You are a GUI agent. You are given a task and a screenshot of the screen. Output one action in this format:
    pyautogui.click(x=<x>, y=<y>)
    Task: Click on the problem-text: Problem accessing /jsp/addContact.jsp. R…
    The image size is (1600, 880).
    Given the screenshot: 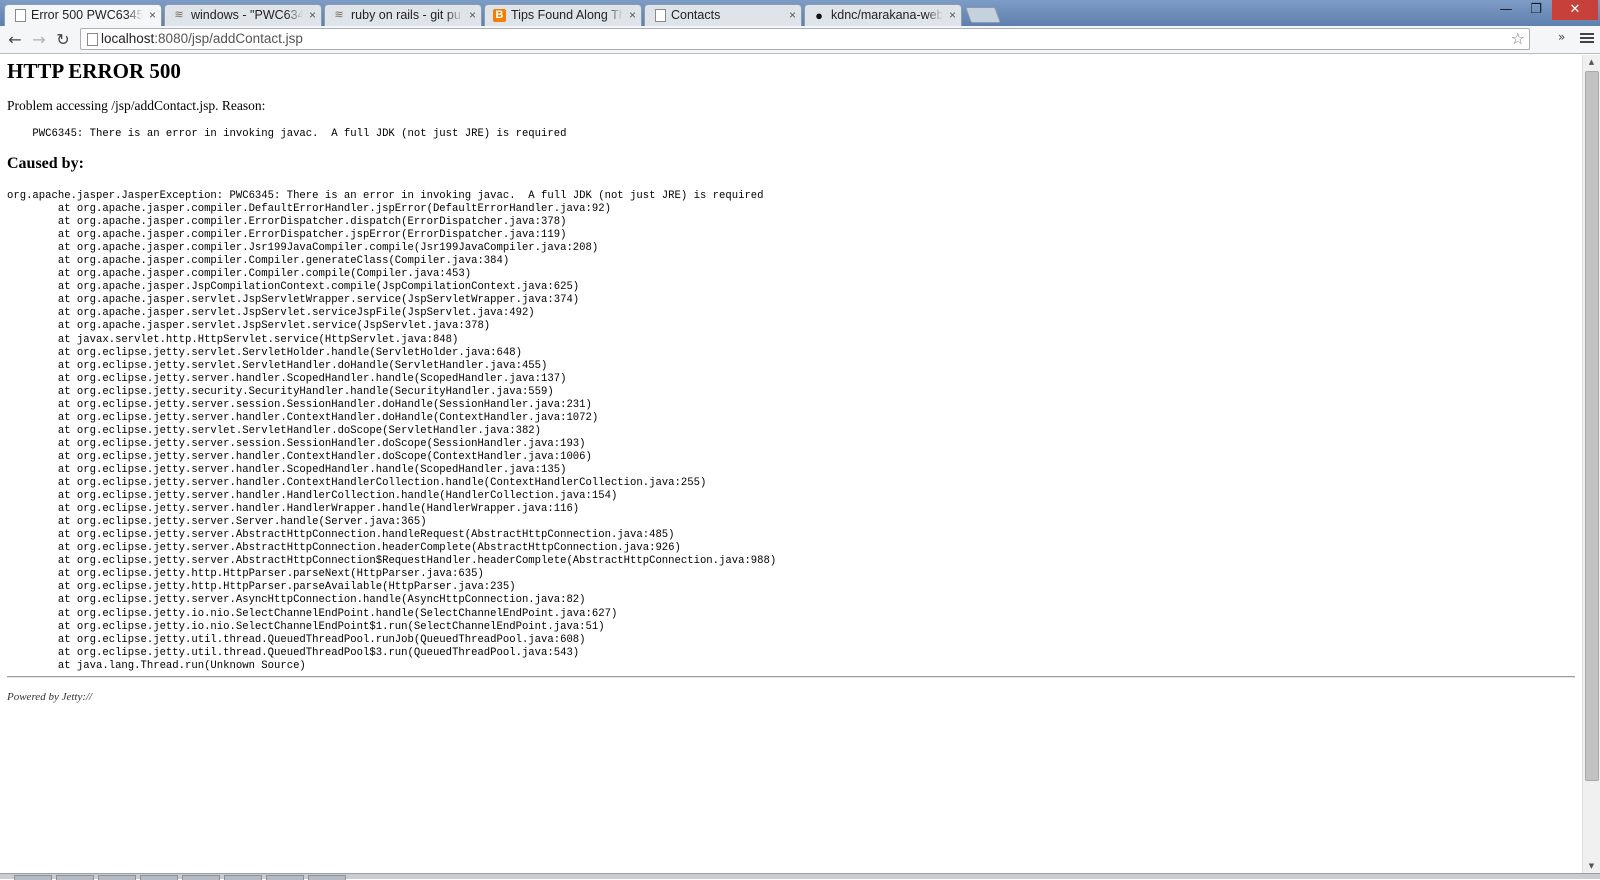 What is the action you would take?
    pyautogui.click(x=136, y=105)
    